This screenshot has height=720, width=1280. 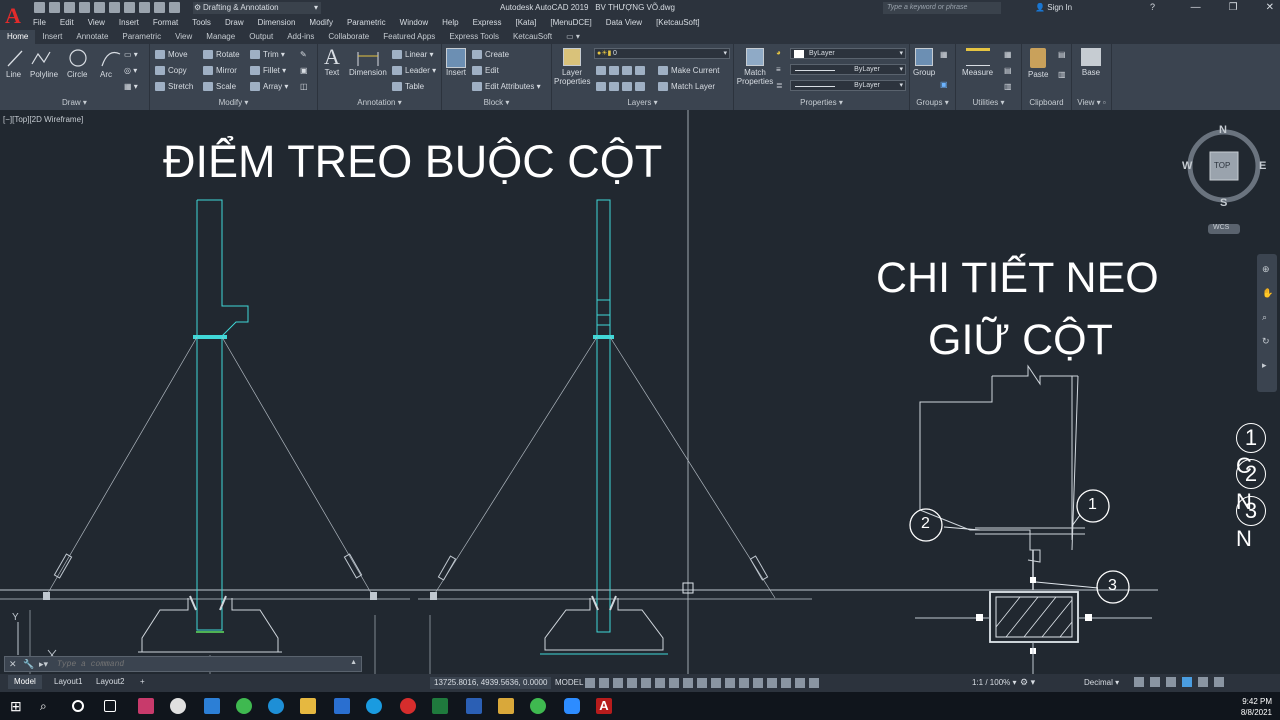 What do you see at coordinates (1062, 54) in the screenshot?
I see `cut-icon: ▤` at bounding box center [1062, 54].